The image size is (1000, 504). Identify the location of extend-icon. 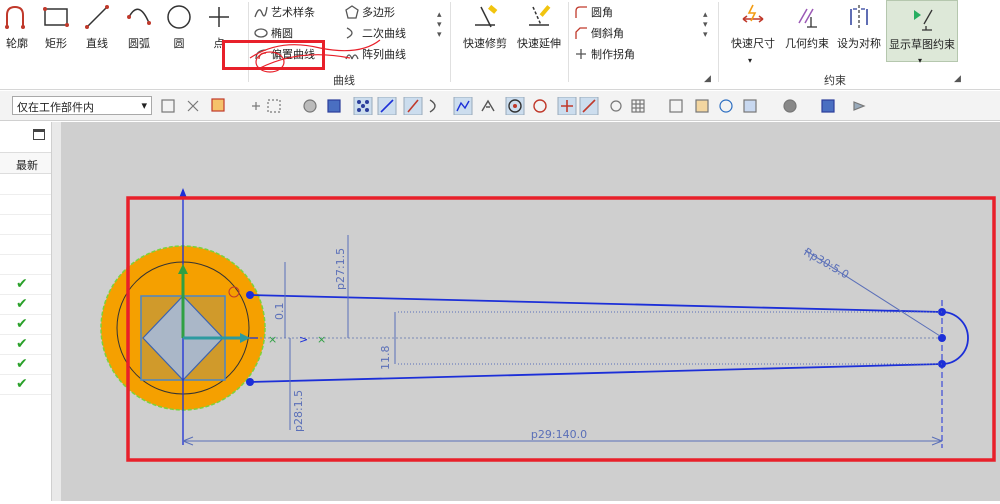
(540, 15).